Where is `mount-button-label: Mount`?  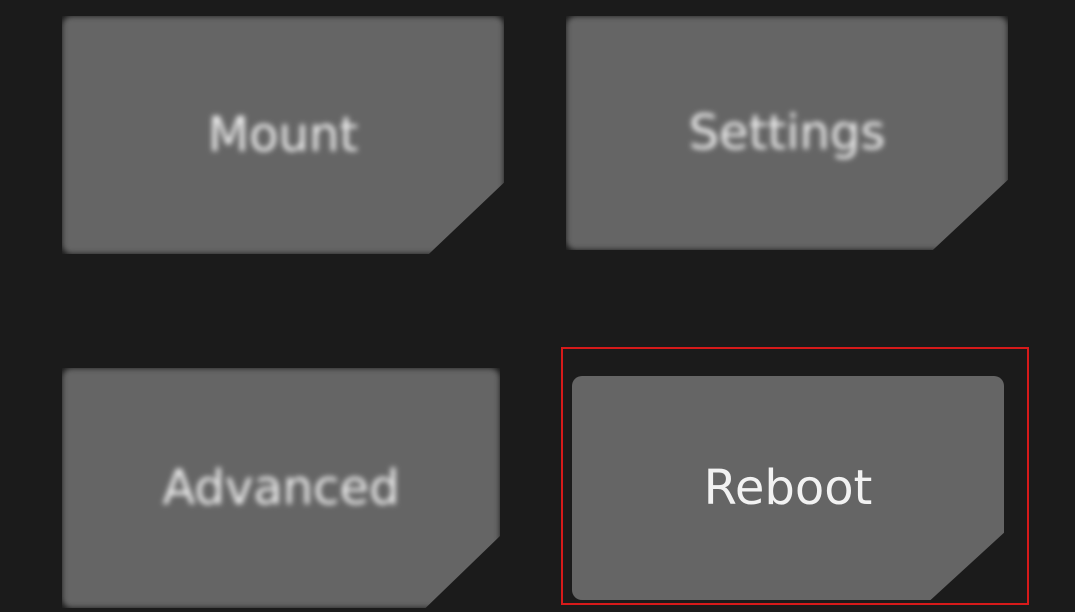
mount-button-label: Mount is located at coordinates (283, 135).